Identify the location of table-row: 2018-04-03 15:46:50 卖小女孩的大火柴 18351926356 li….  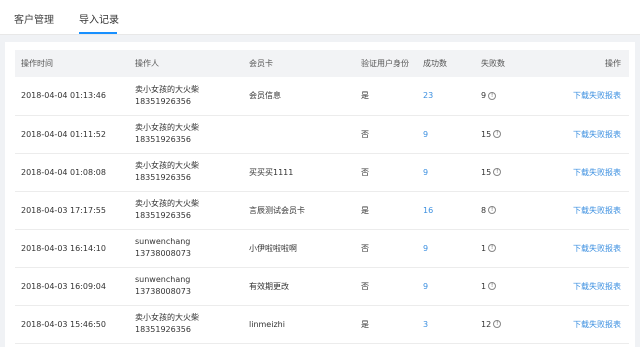
(322, 324).